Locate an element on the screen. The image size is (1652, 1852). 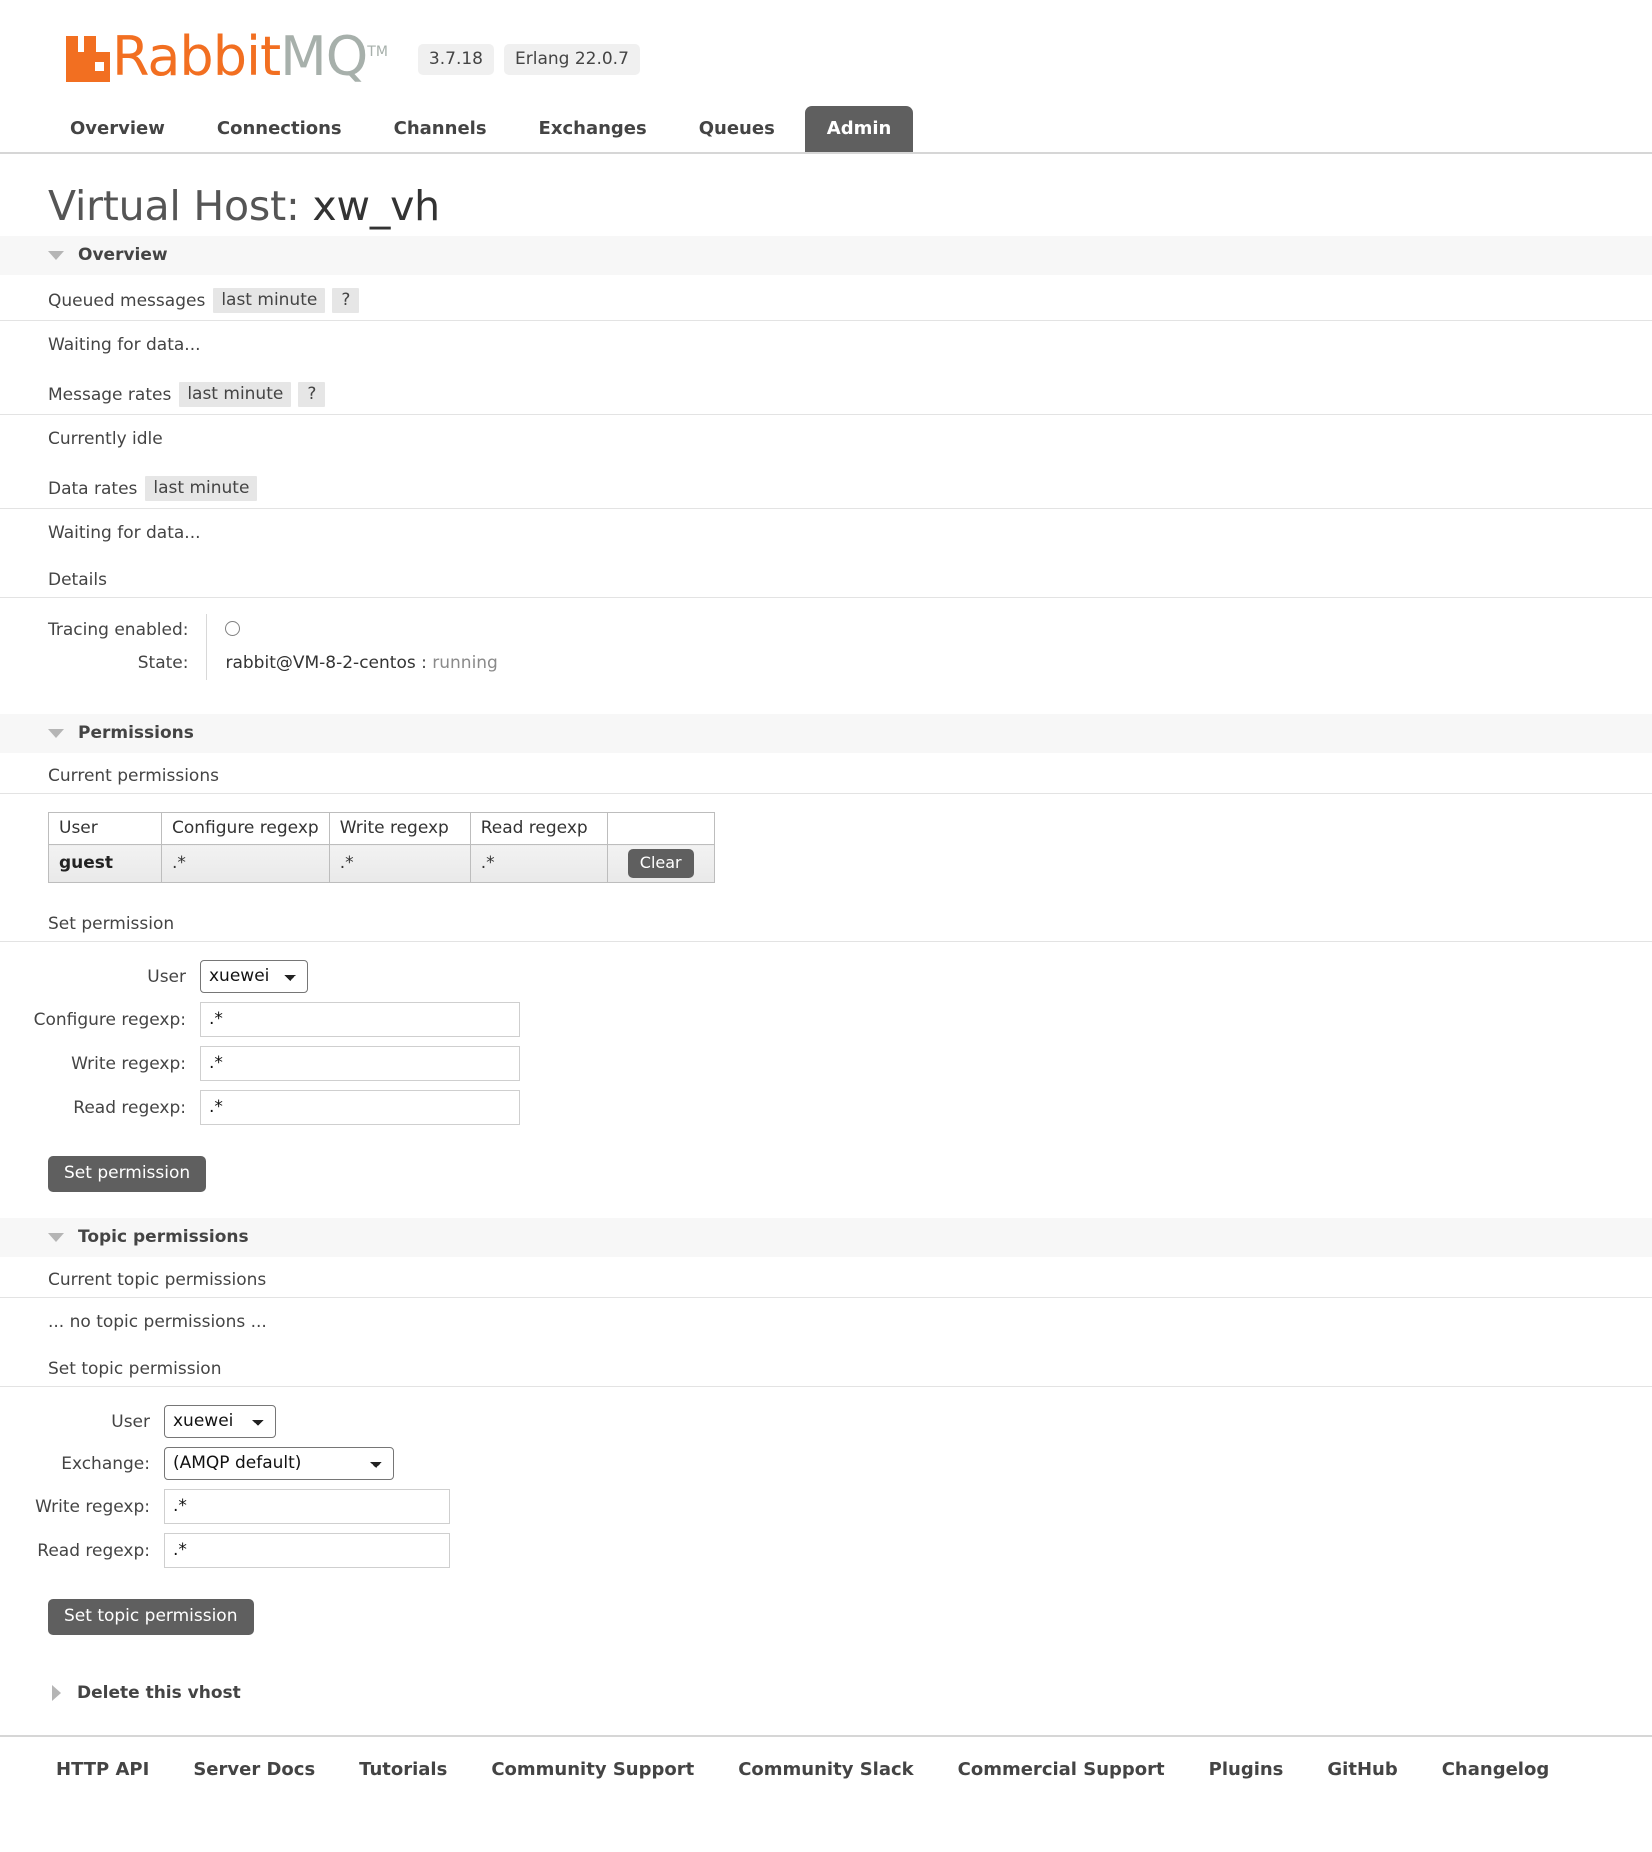
current-permissions-header: Current permissions is located at coordinates (826, 773).